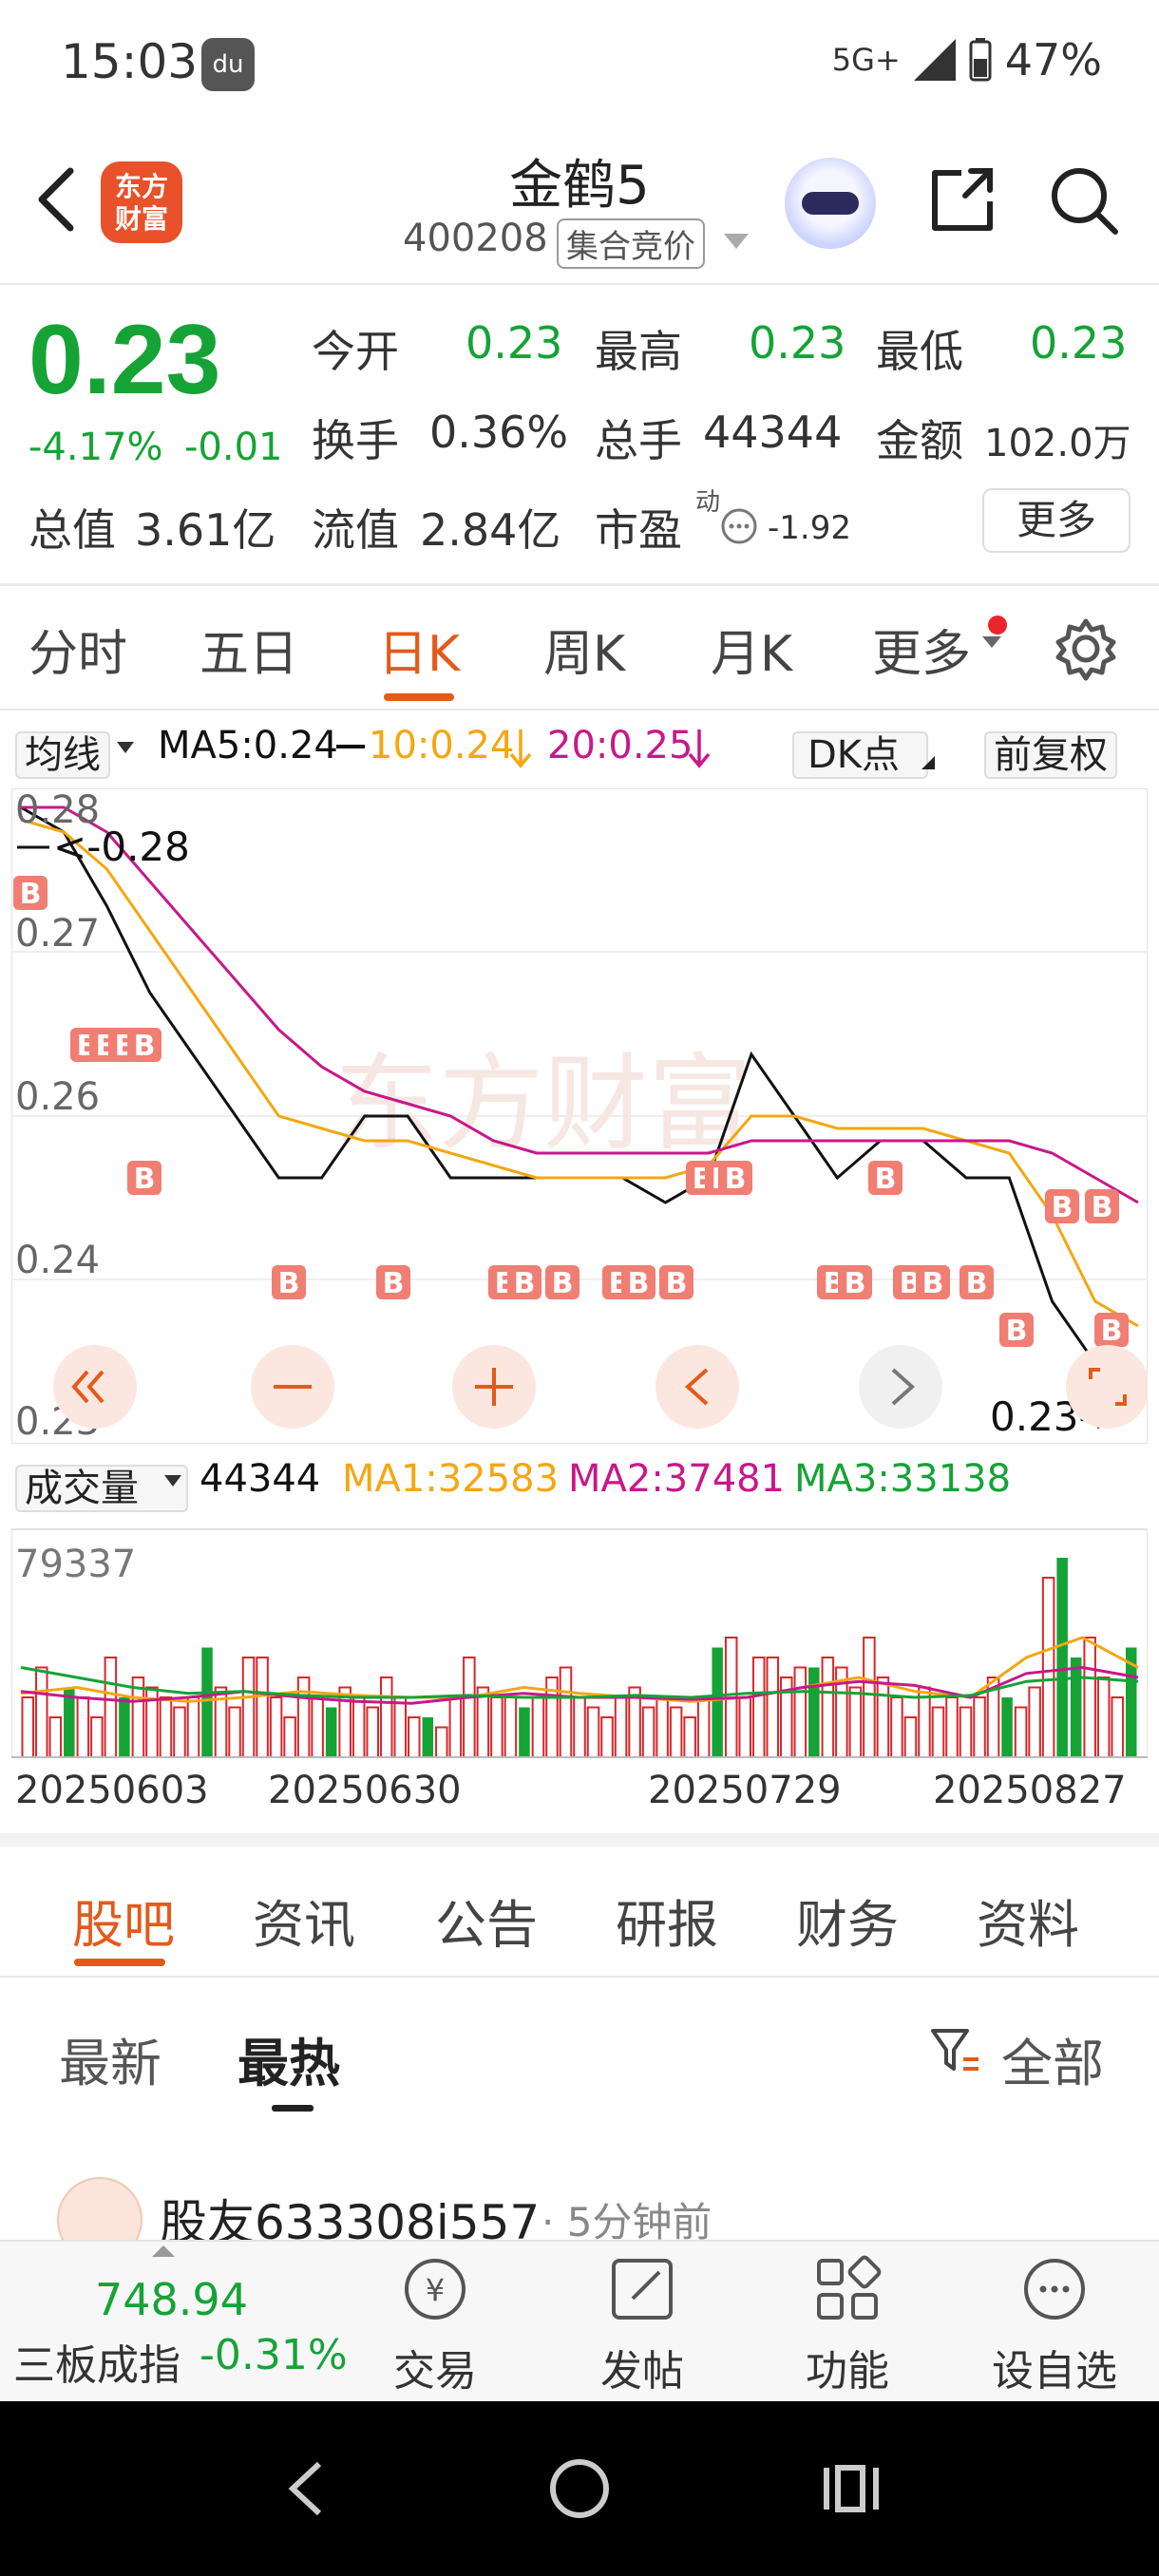 The width and height of the screenshot is (1159, 2576). Describe the element at coordinates (751, 649) in the screenshot. I see `tab-monthly-k: 月K` at that location.